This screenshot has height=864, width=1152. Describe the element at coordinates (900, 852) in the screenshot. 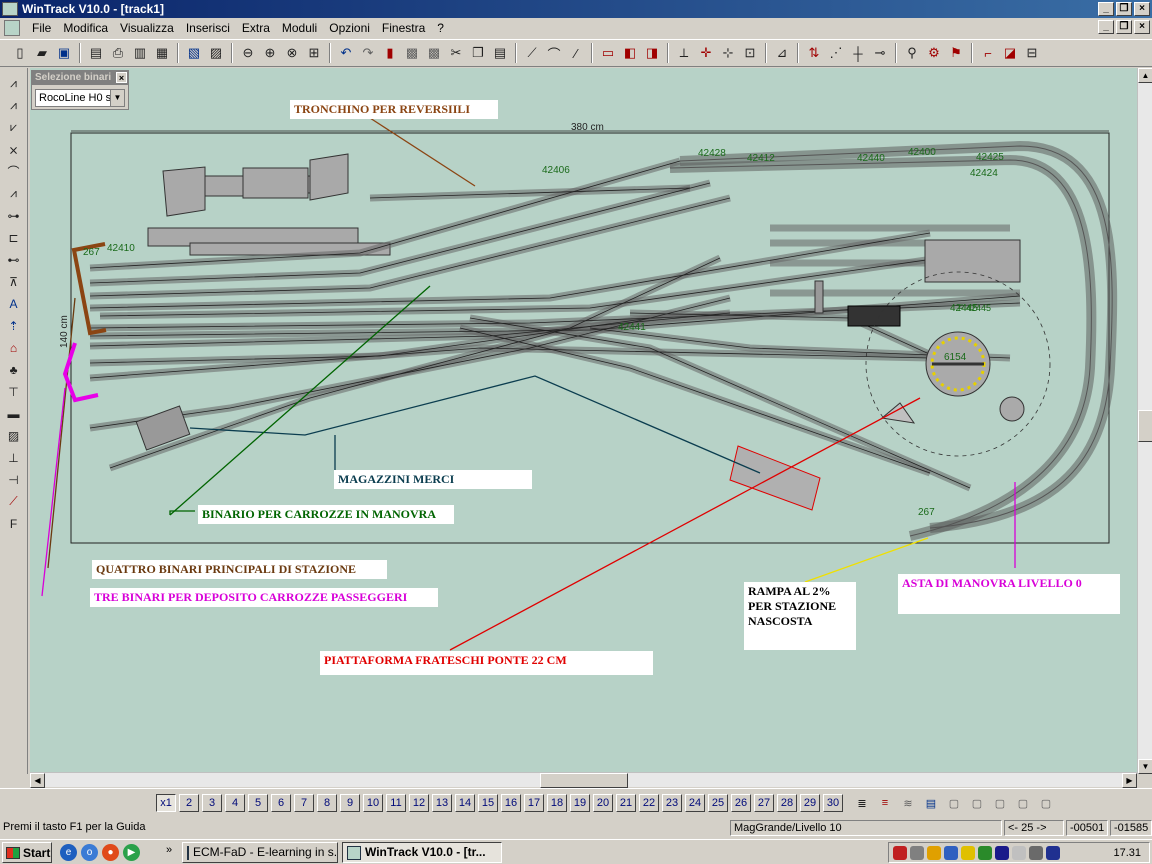

I see `tray-app-icon` at that location.